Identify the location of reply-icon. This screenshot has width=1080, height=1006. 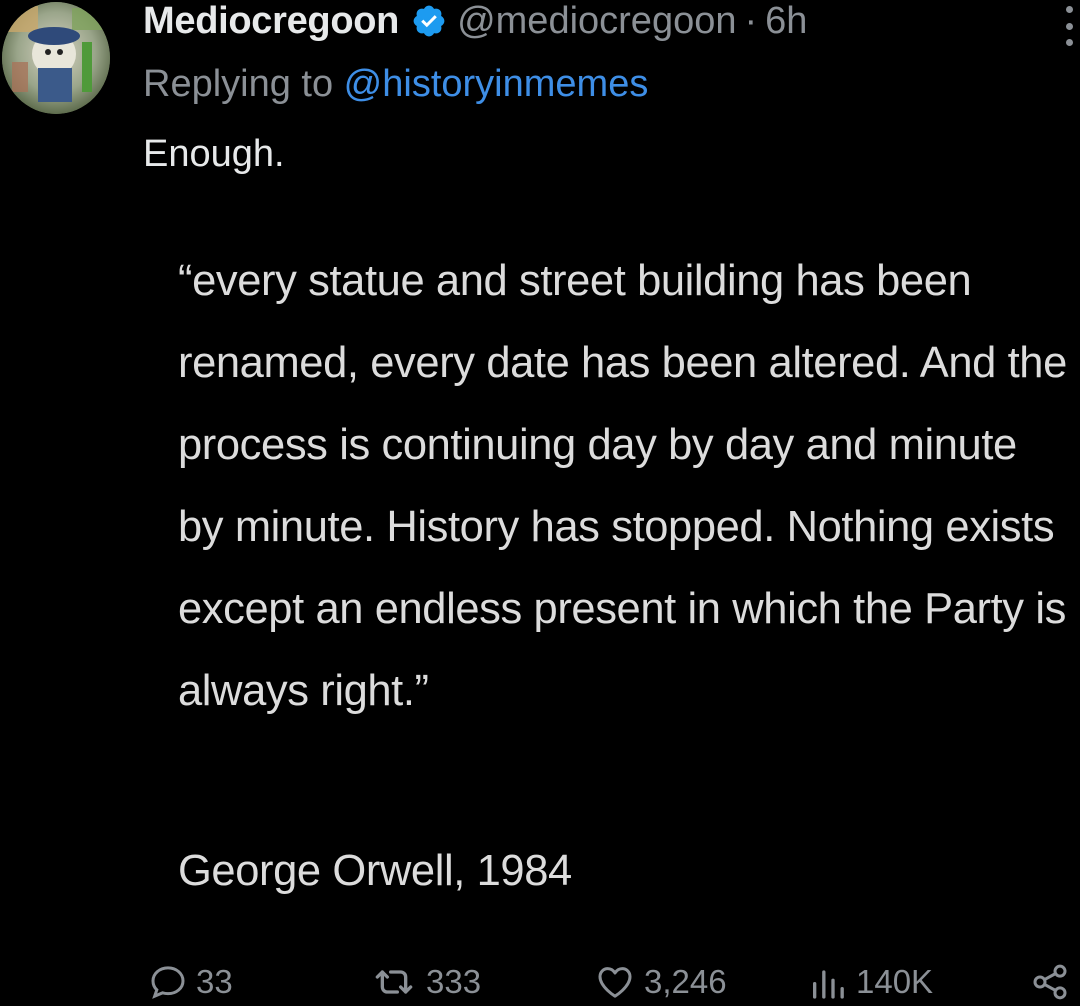
(168, 982).